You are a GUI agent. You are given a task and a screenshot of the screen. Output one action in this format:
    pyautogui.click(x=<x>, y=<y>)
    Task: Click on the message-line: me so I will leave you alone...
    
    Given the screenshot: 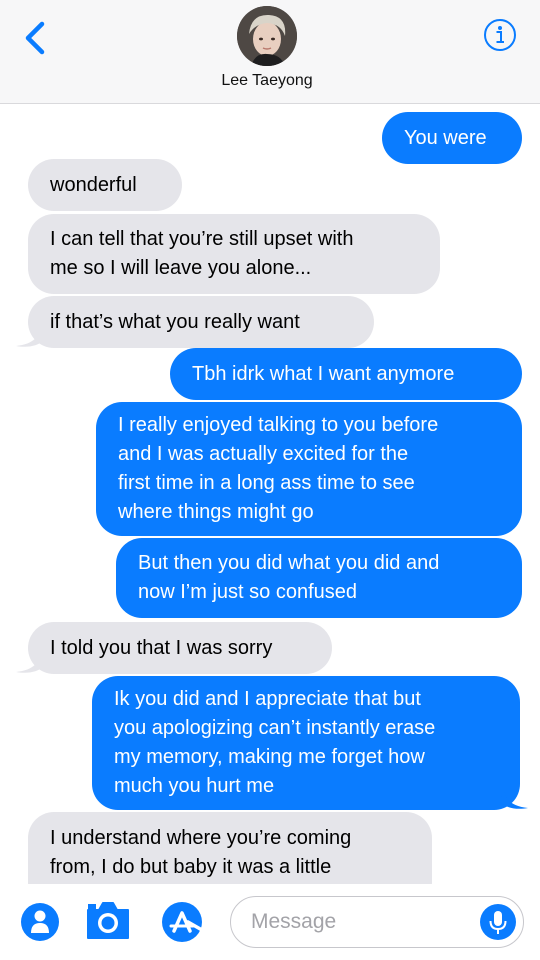 What is the action you would take?
    pyautogui.click(x=181, y=268)
    